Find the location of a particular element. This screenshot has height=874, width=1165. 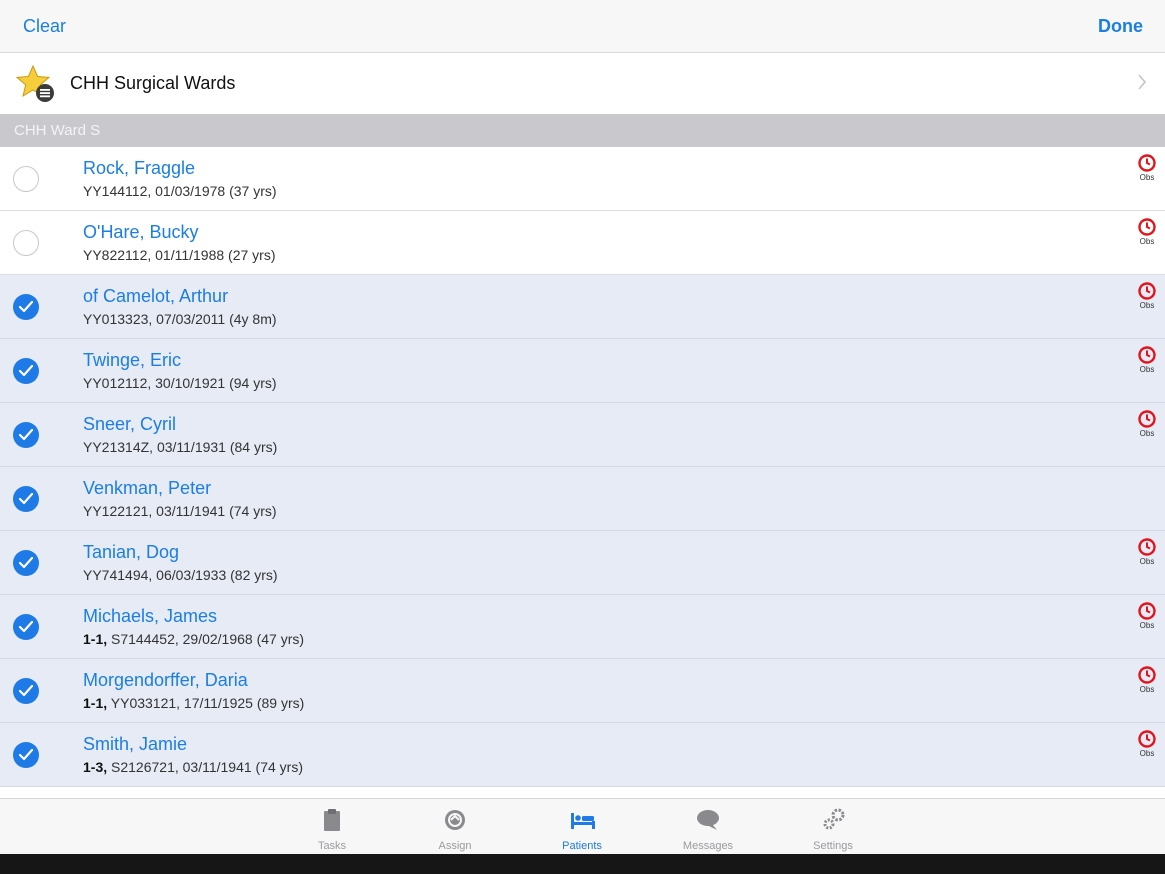

tab-label: Patients is located at coordinates (582, 846).